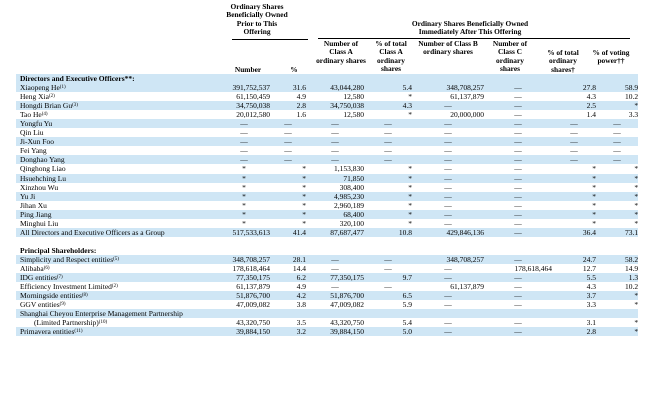  Describe the element at coordinates (244, 106) in the screenshot. I see `cell-number: 34,750,038` at that location.